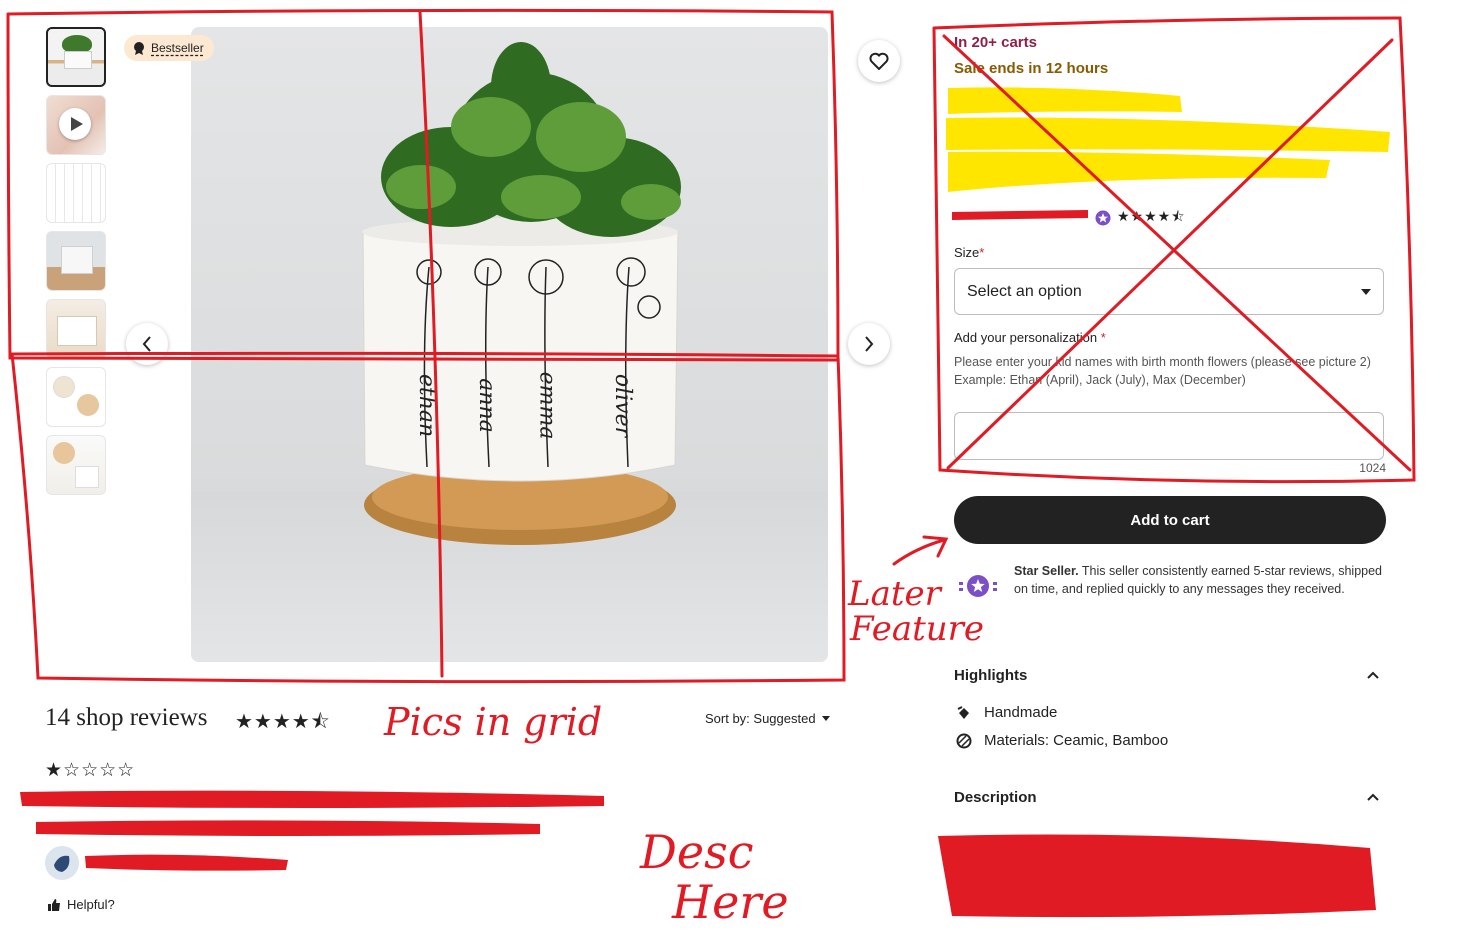 The image size is (1480, 941). What do you see at coordinates (995, 797) in the screenshot?
I see `description-title: Description` at bounding box center [995, 797].